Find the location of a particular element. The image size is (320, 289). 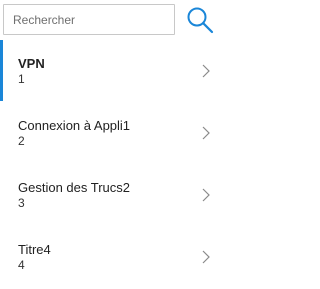

search-icon is located at coordinates (200, 20).